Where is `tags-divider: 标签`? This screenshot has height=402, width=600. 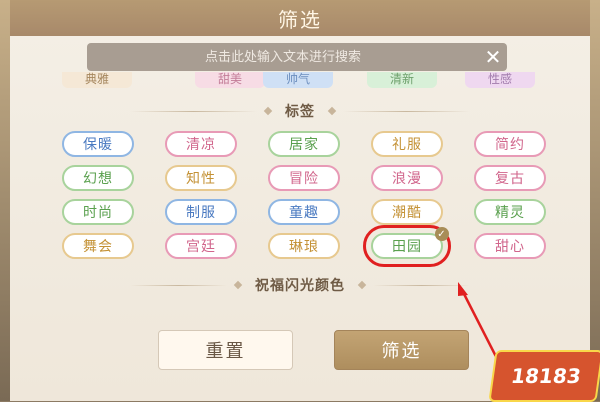 tags-divider: 标签 is located at coordinates (300, 111).